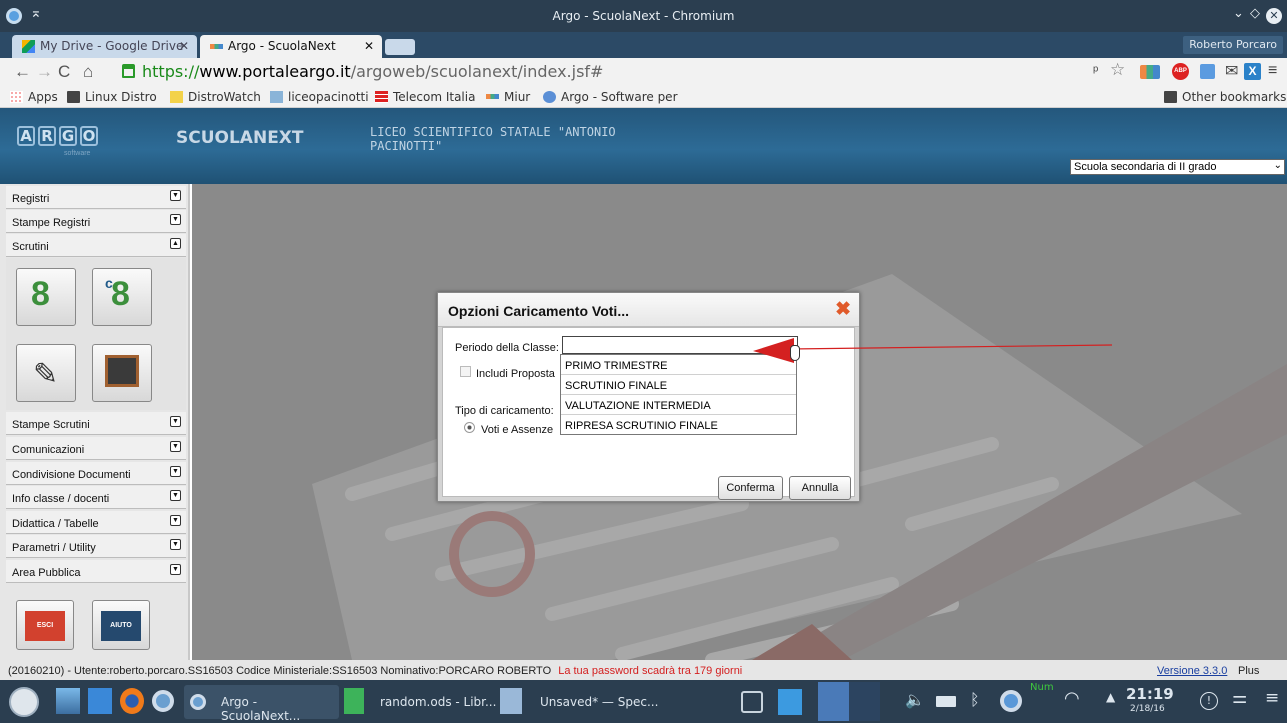 This screenshot has height=723, width=1287. What do you see at coordinates (96, 546) in the screenshot?
I see `sidebar-item-parametri: Parametri / Utility ▼` at bounding box center [96, 546].